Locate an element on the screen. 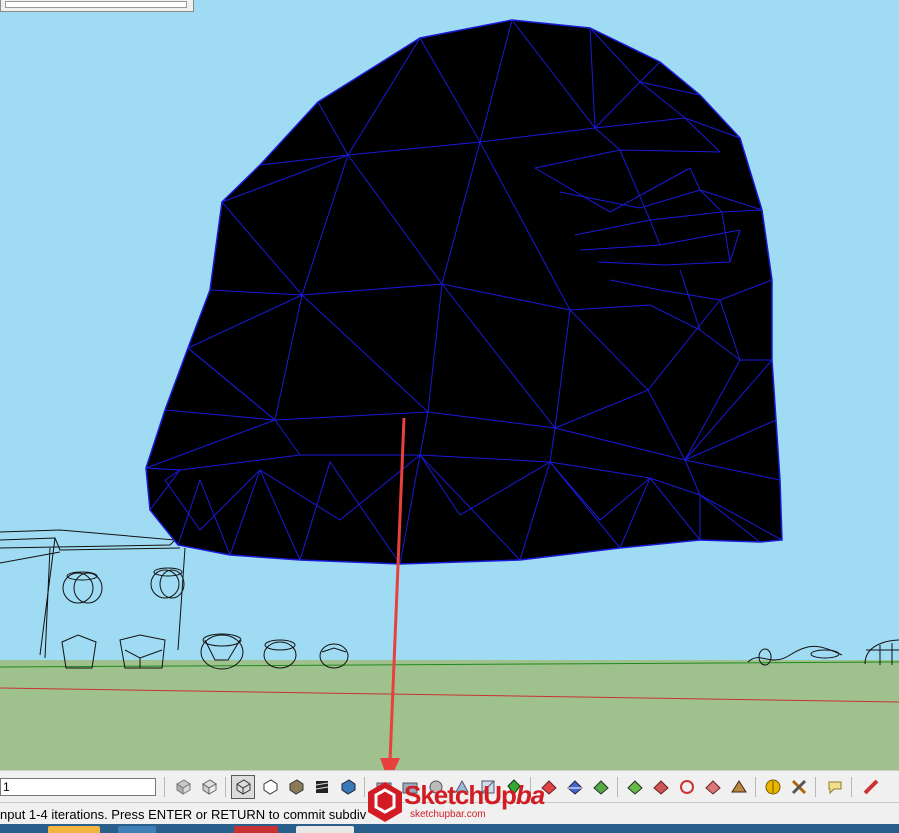  watermark-url: sketchupbar.com is located at coordinates (448, 814).